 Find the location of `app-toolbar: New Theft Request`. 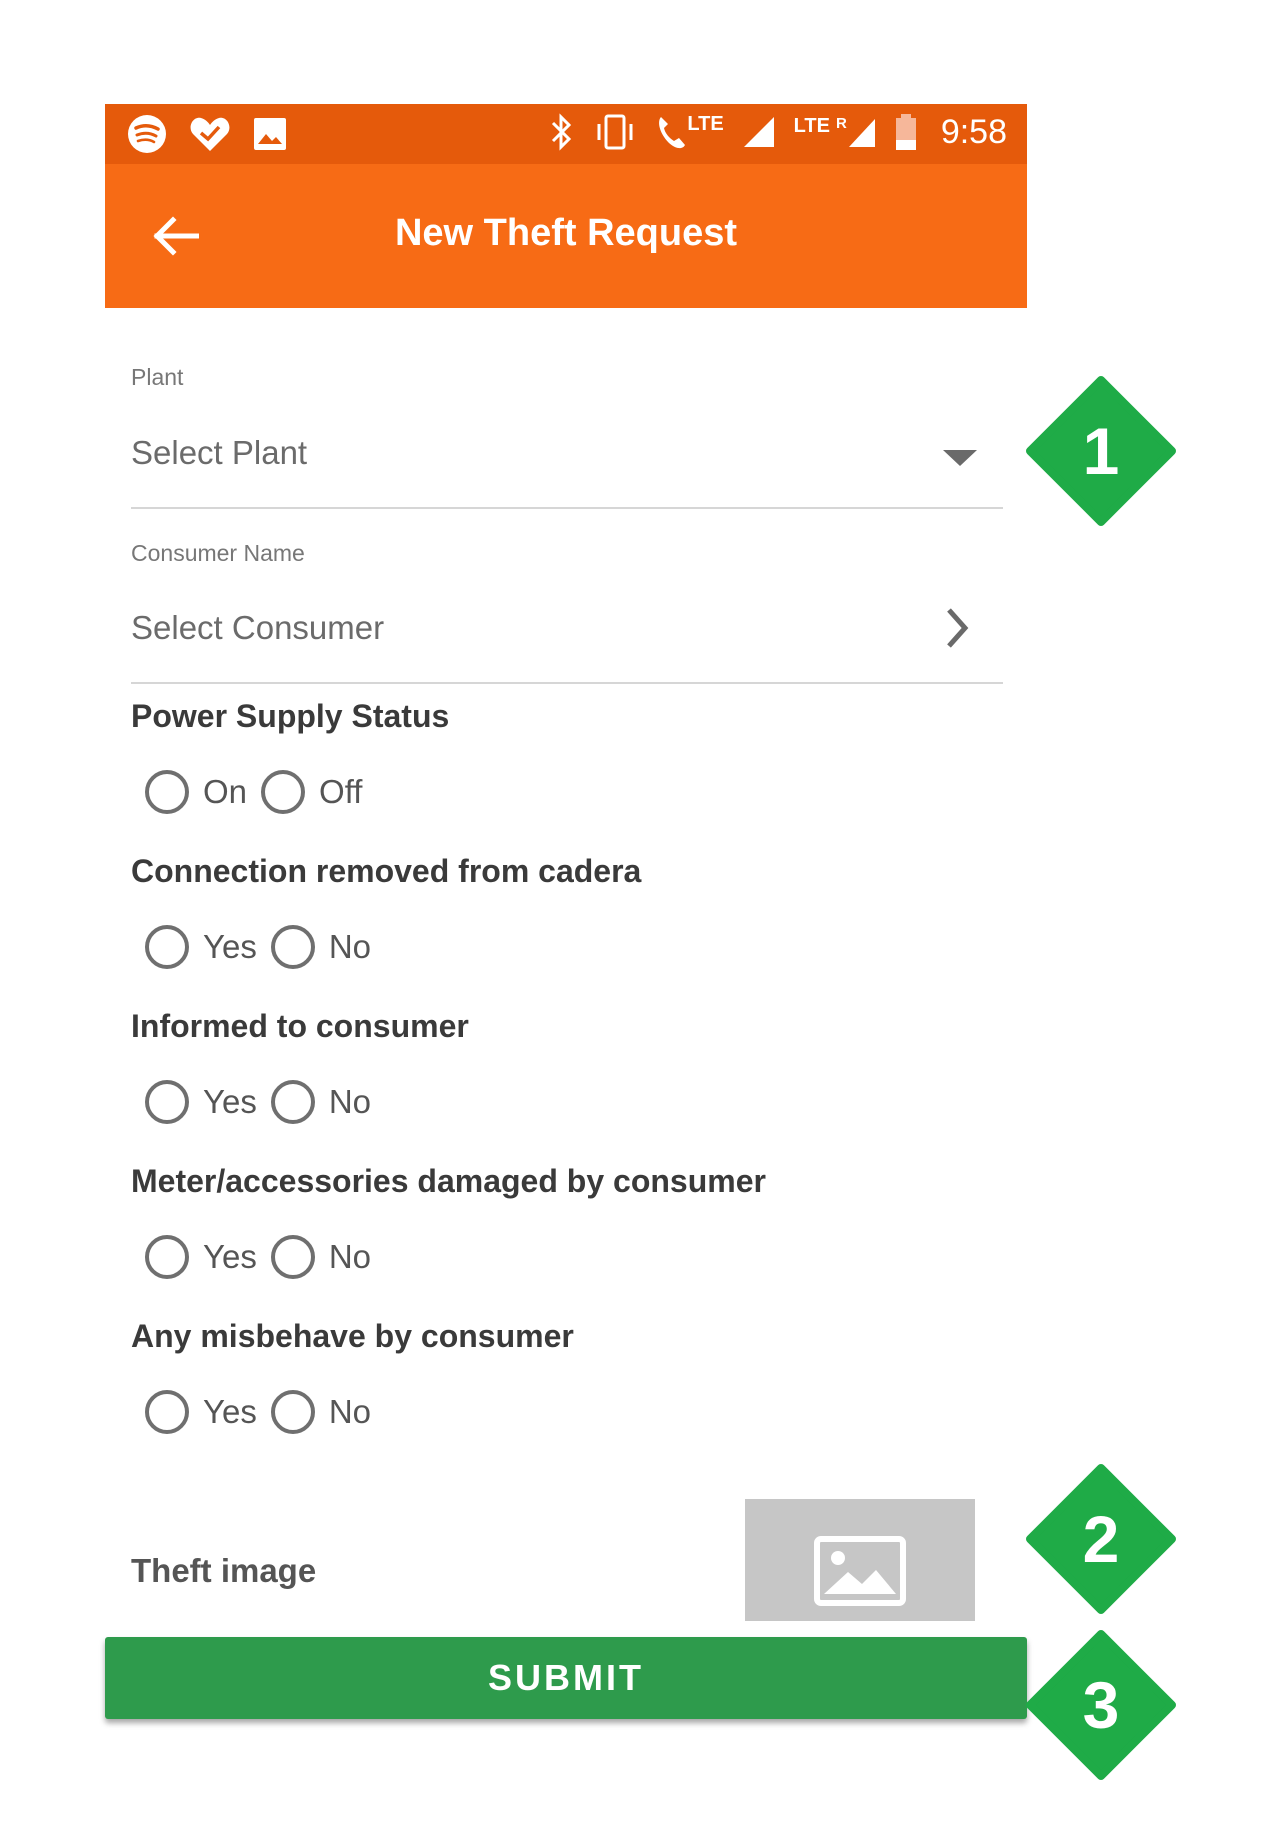

app-toolbar: New Theft Request is located at coordinates (566, 236).